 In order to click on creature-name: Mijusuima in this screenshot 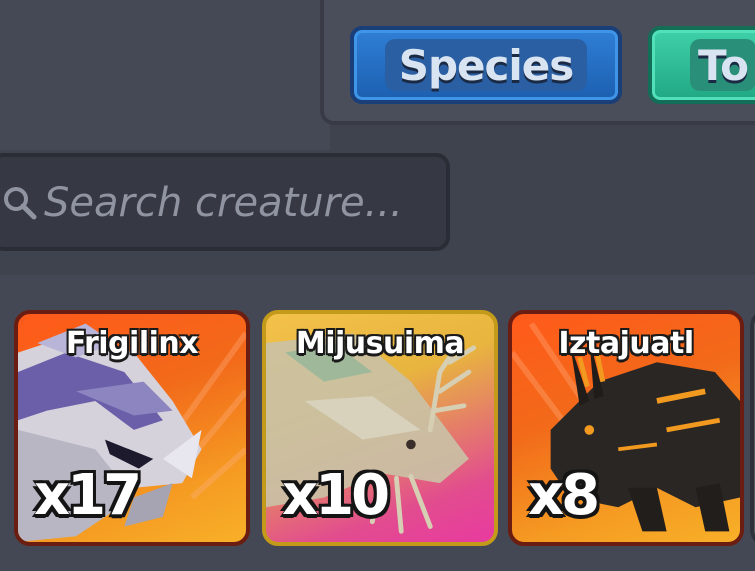, I will do `click(380, 343)`.